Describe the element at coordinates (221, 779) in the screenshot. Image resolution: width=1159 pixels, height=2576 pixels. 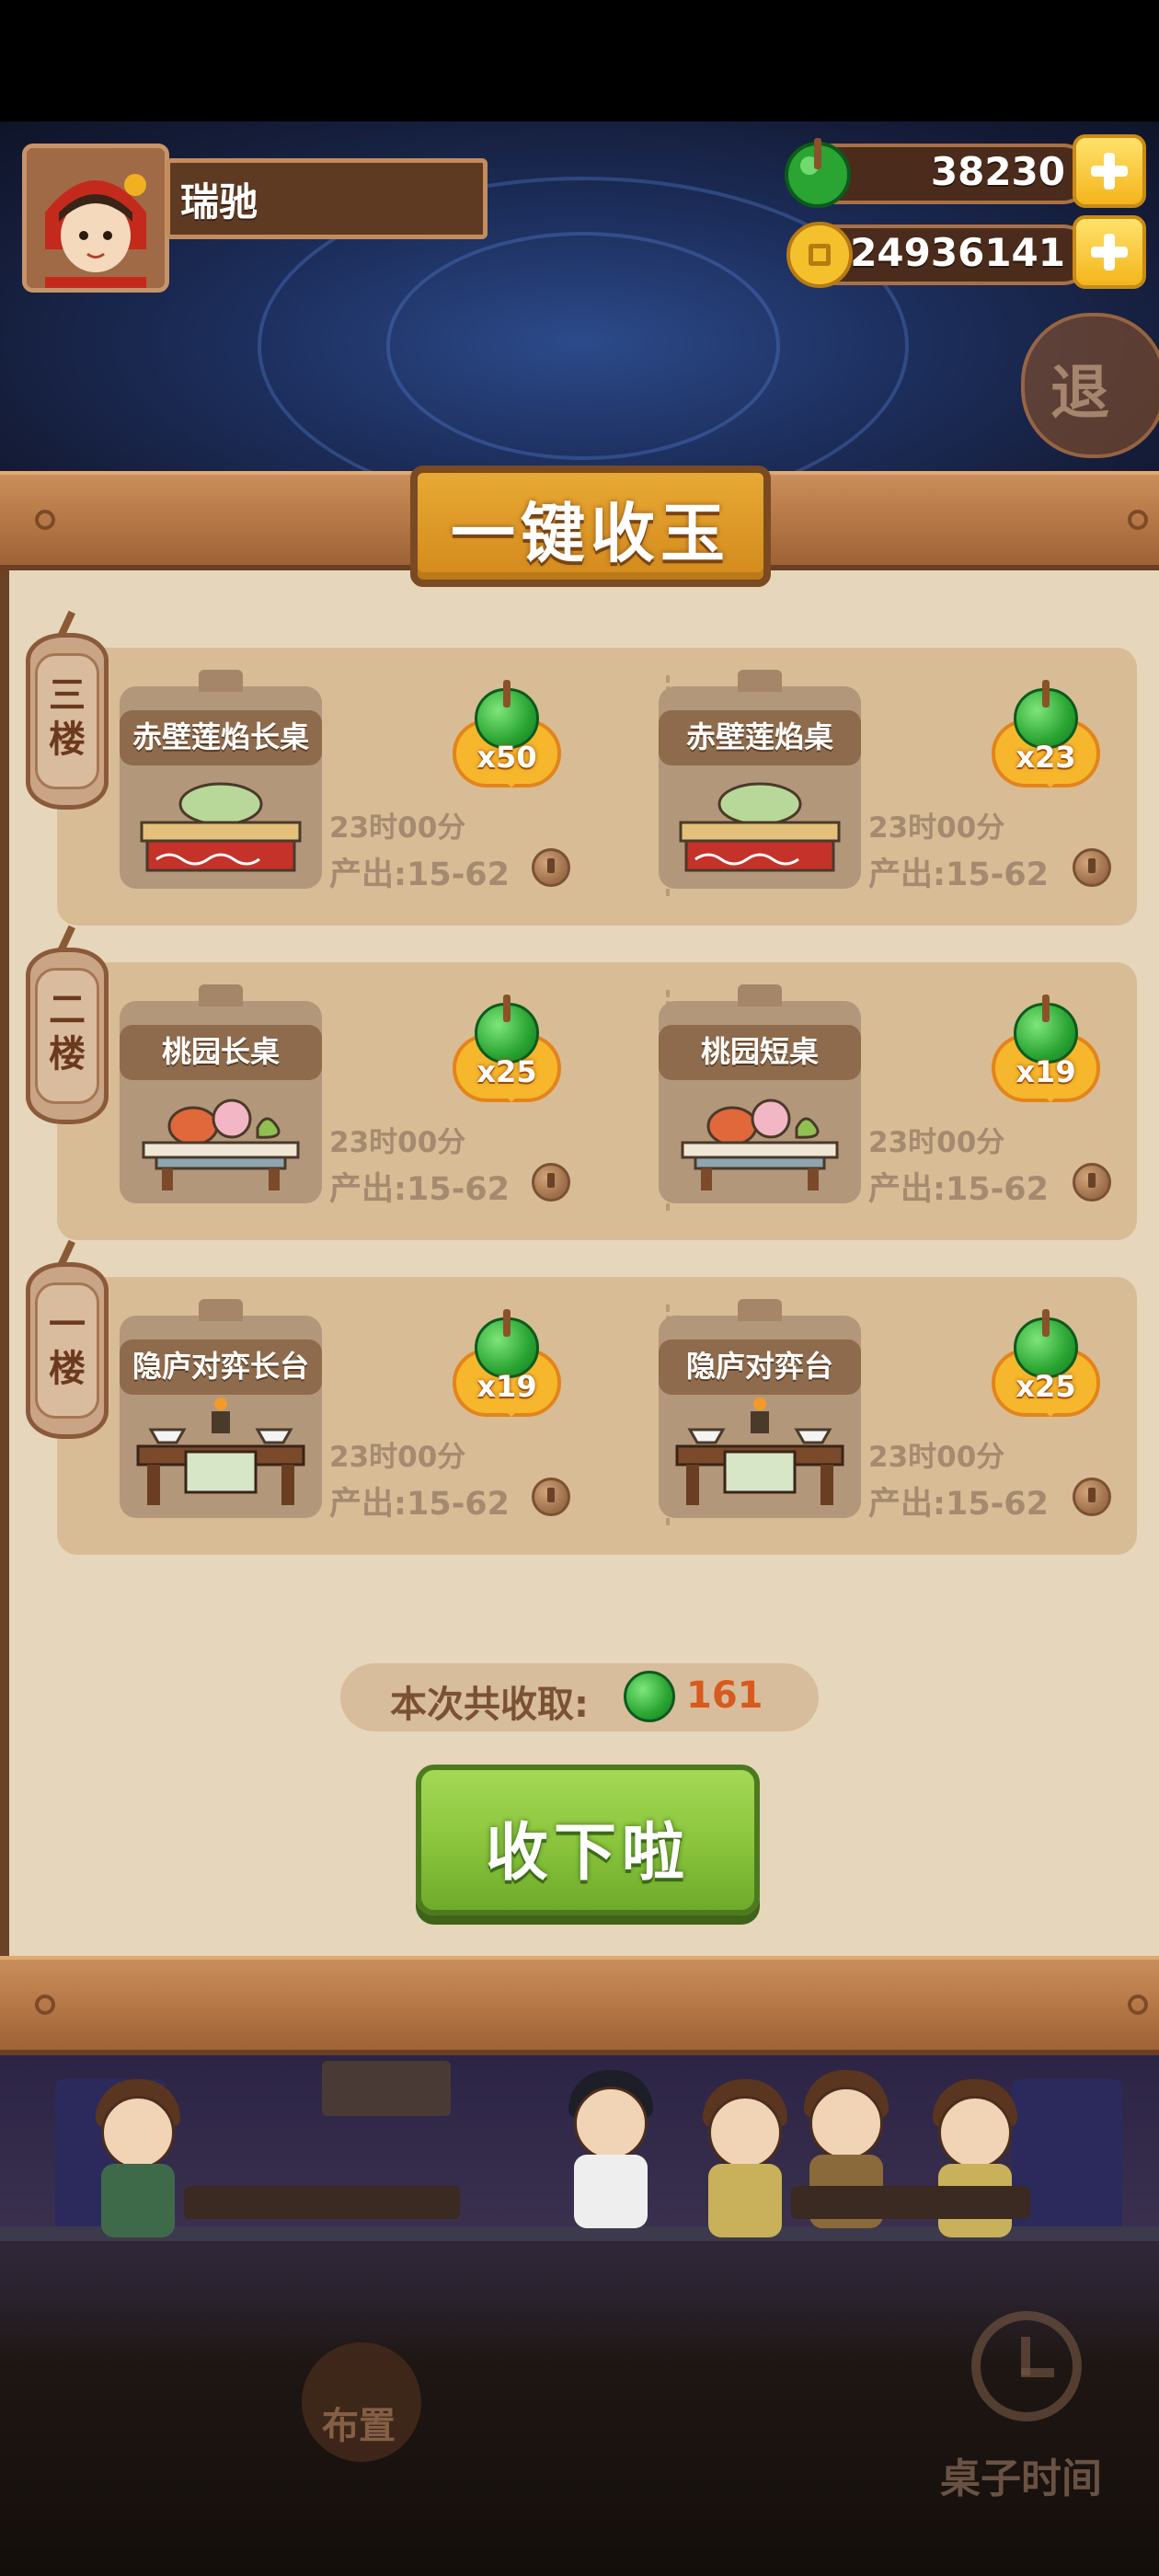
I see `table-card: 赤壁莲焰长桌` at that location.